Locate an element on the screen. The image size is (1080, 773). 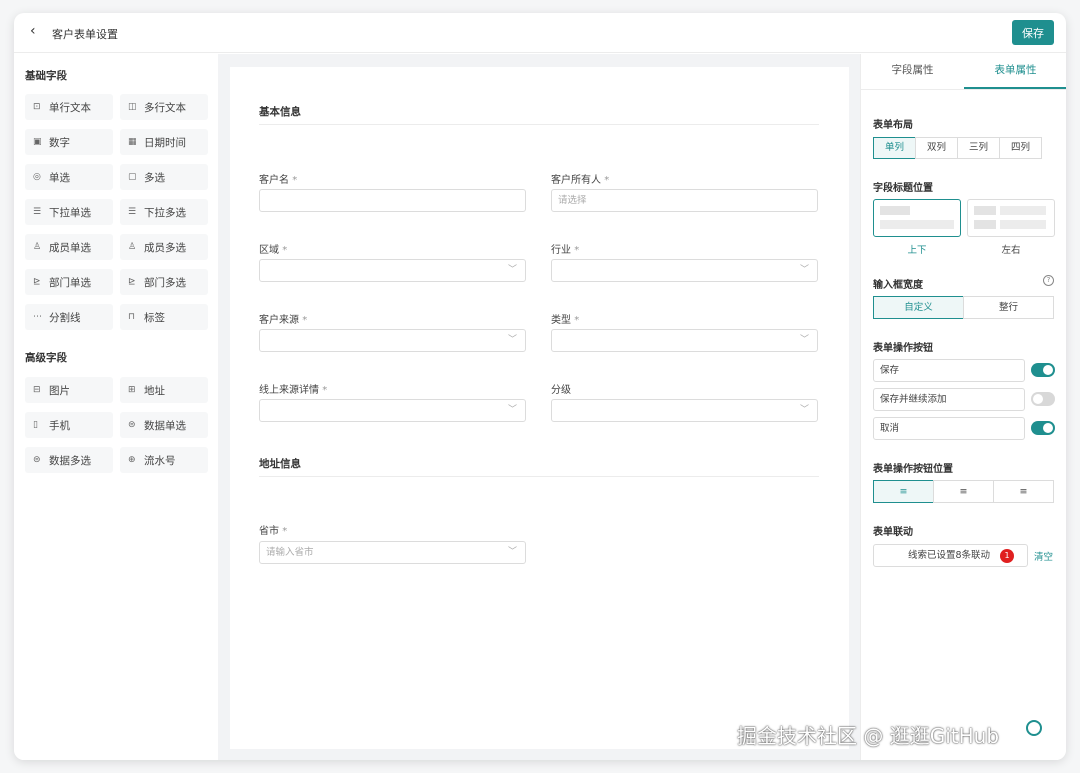
field-type-label: 手机 is located at coordinates (59, 425).